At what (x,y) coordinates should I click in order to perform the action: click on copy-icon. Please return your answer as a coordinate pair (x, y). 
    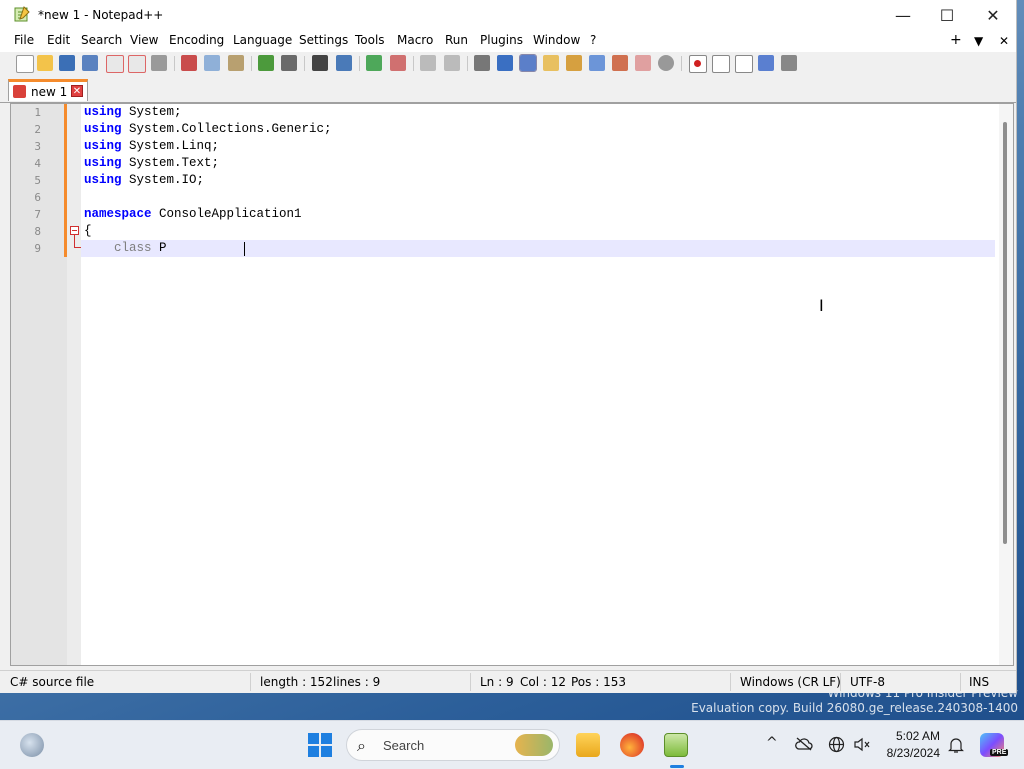
    Looking at the image, I should click on (212, 63).